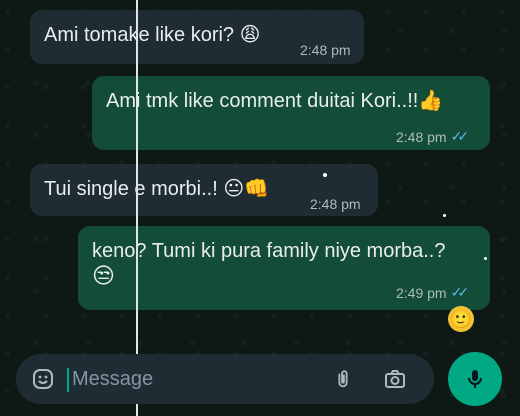  What do you see at coordinates (269, 251) in the screenshot?
I see `message-text: keno? Tumi ki pura family niye morba..?` at bounding box center [269, 251].